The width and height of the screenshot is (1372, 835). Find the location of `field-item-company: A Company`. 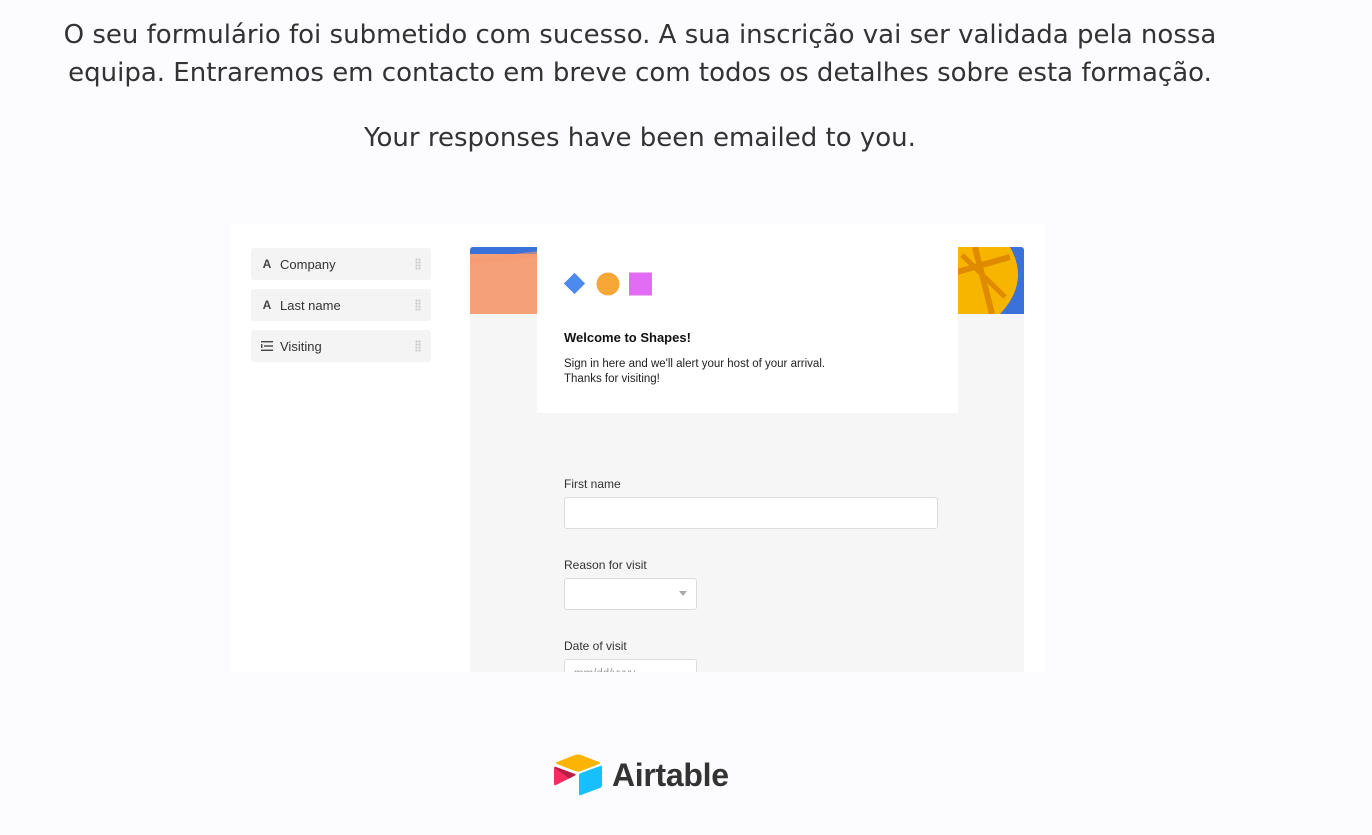

field-item-company: A Company is located at coordinates (341, 264).